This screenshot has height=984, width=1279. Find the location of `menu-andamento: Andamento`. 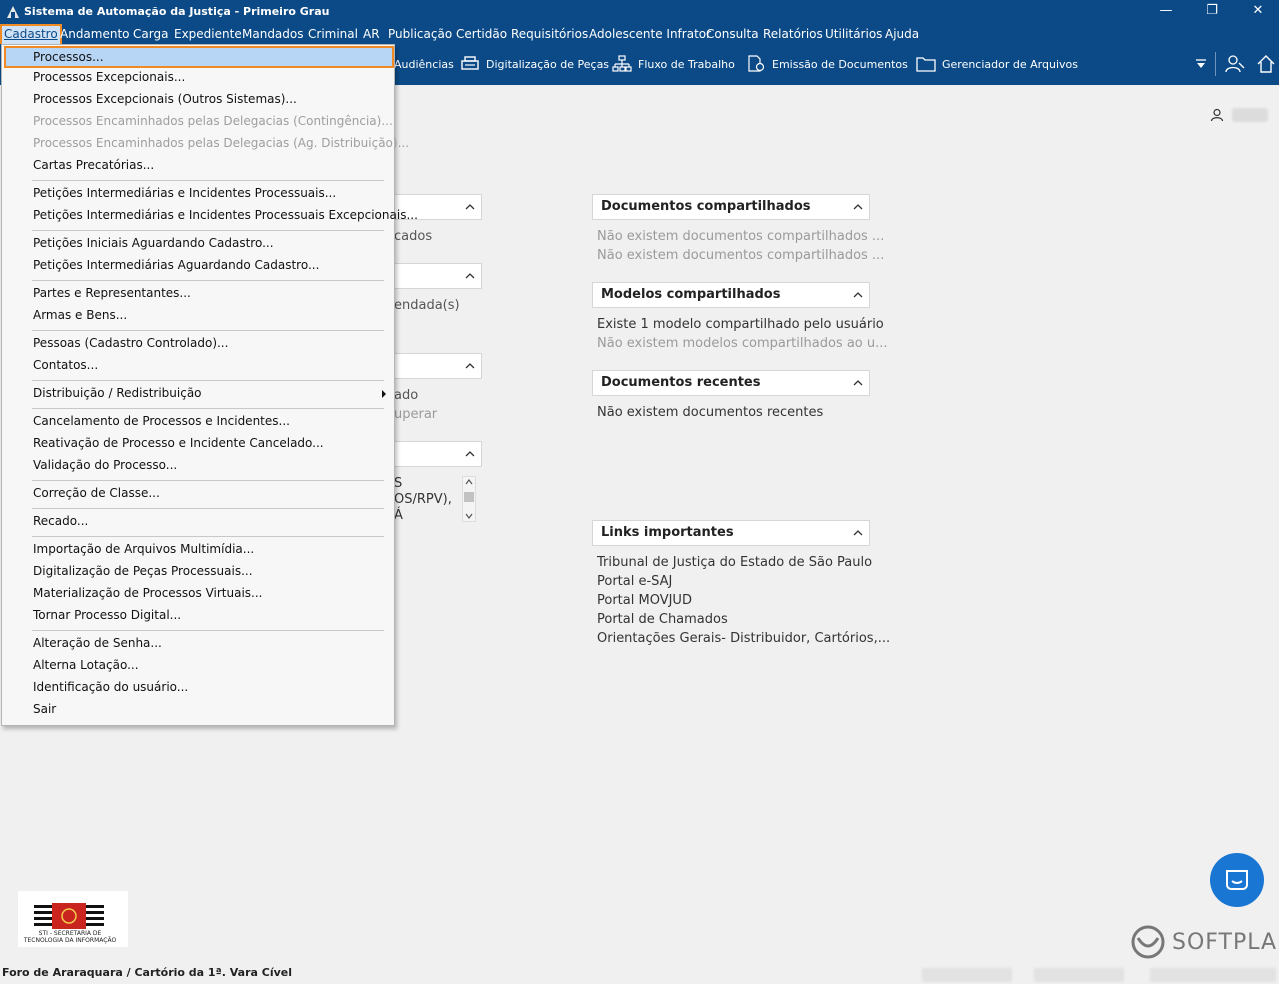

menu-andamento: Andamento is located at coordinates (95, 35).